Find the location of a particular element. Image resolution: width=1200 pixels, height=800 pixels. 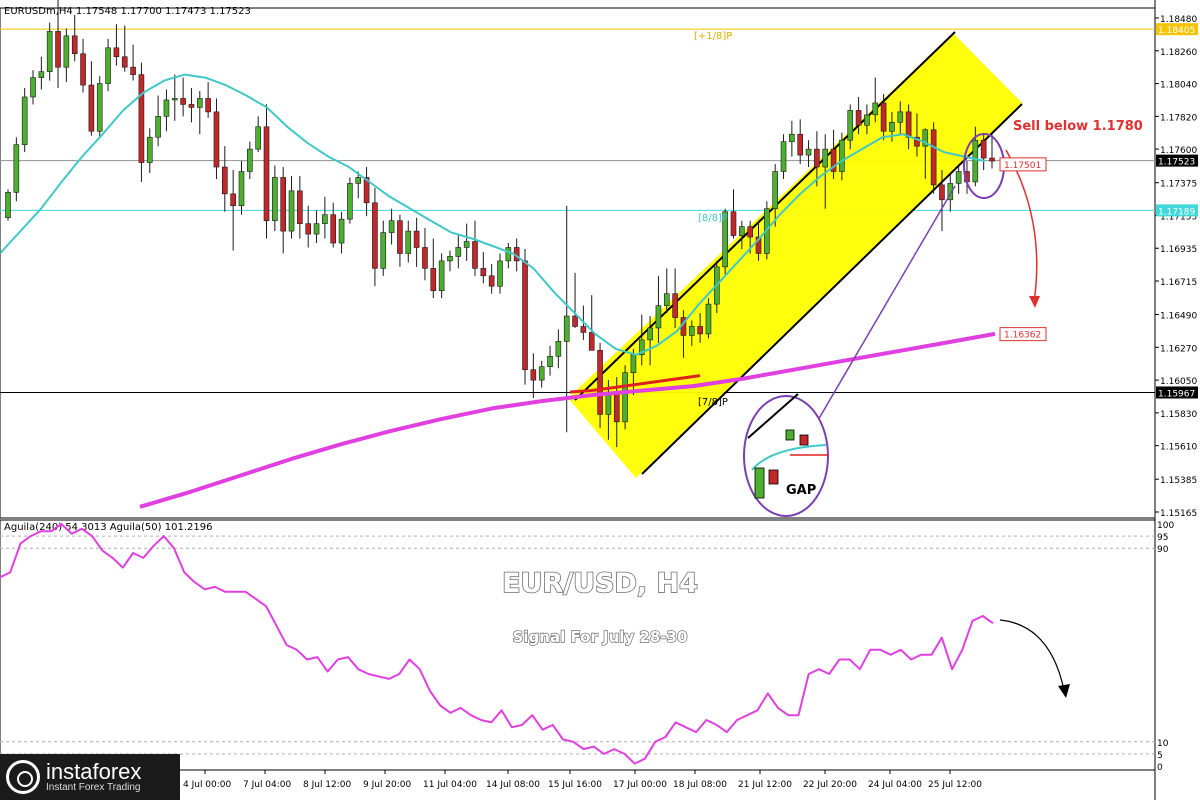

murray-label-low: [7/8]P is located at coordinates (713, 402).